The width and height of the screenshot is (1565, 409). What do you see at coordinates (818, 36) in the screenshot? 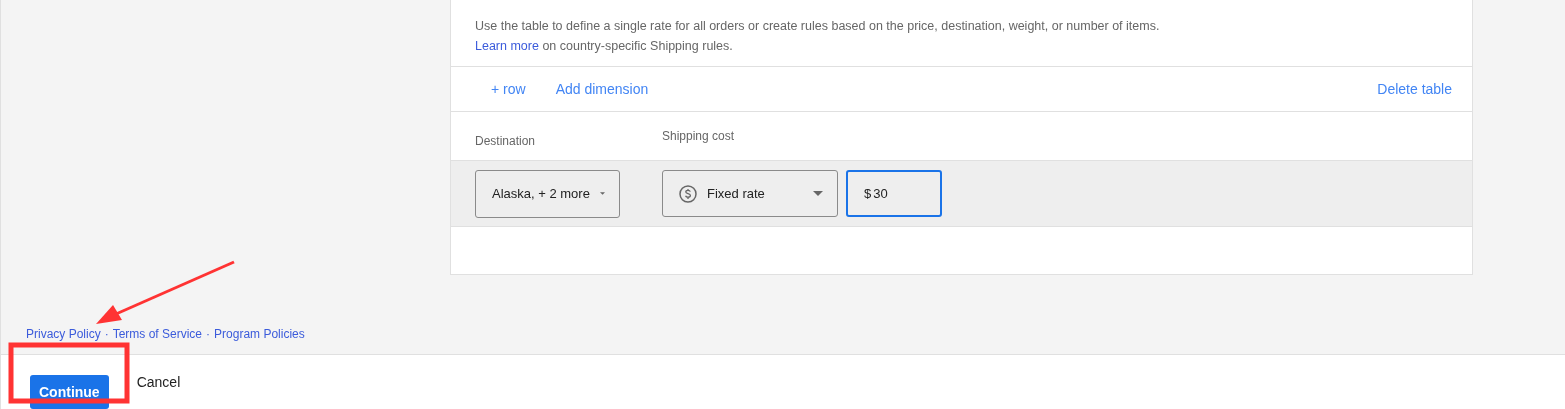
I see `description-text: Use the table to define a single rate for all orders or create rules based on the price, destination, weight, or number of items. Learn more on country-specific Shipping rules.` at bounding box center [818, 36].